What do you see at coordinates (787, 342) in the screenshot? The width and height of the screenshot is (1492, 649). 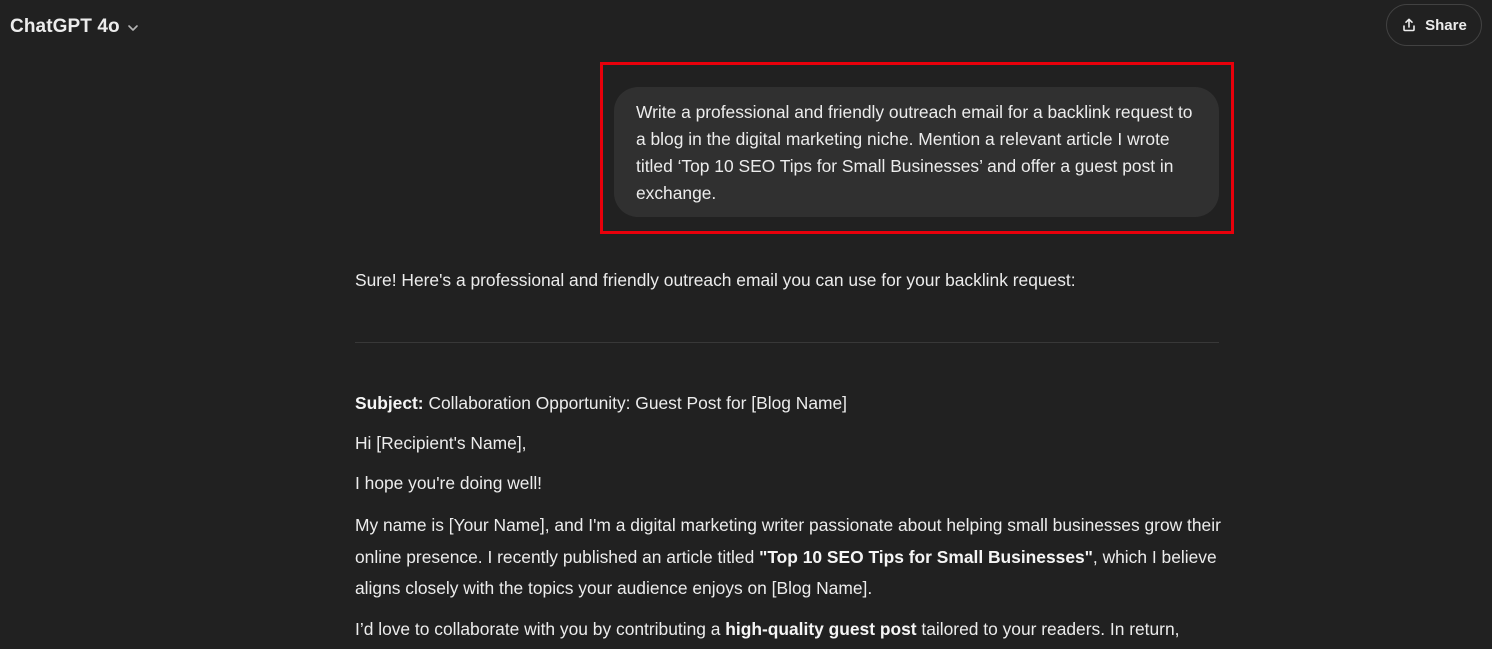 I see `horizontal-divider` at bounding box center [787, 342].